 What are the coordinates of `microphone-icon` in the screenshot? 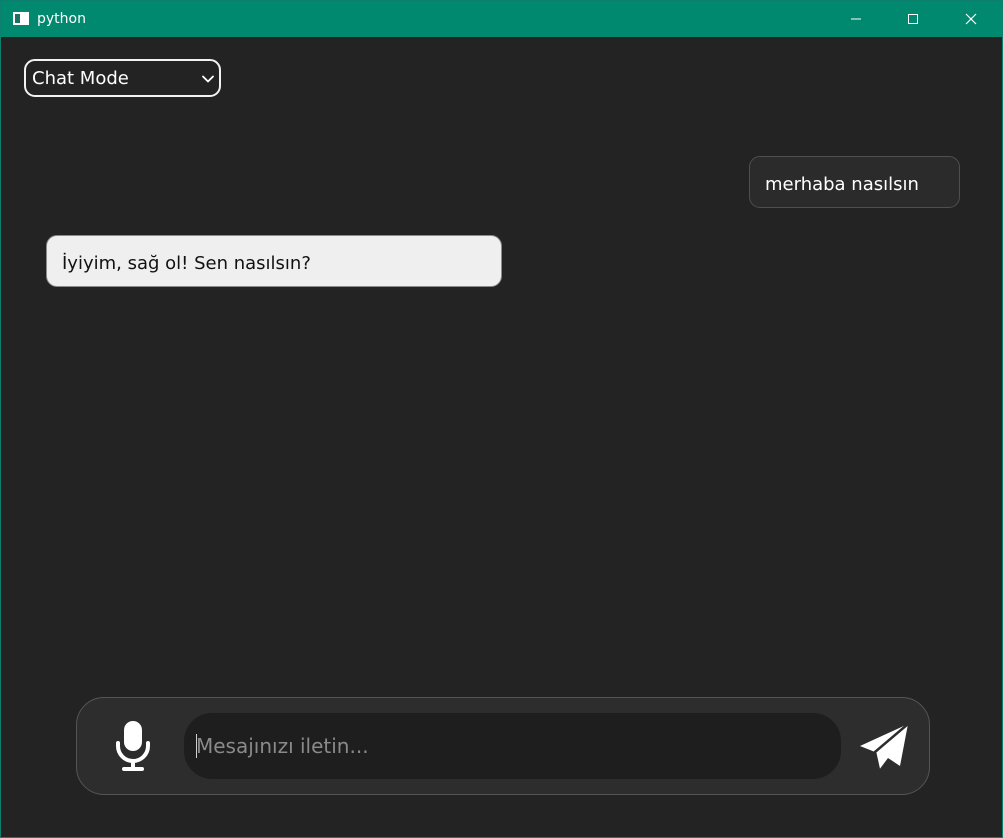 It's located at (133, 746).